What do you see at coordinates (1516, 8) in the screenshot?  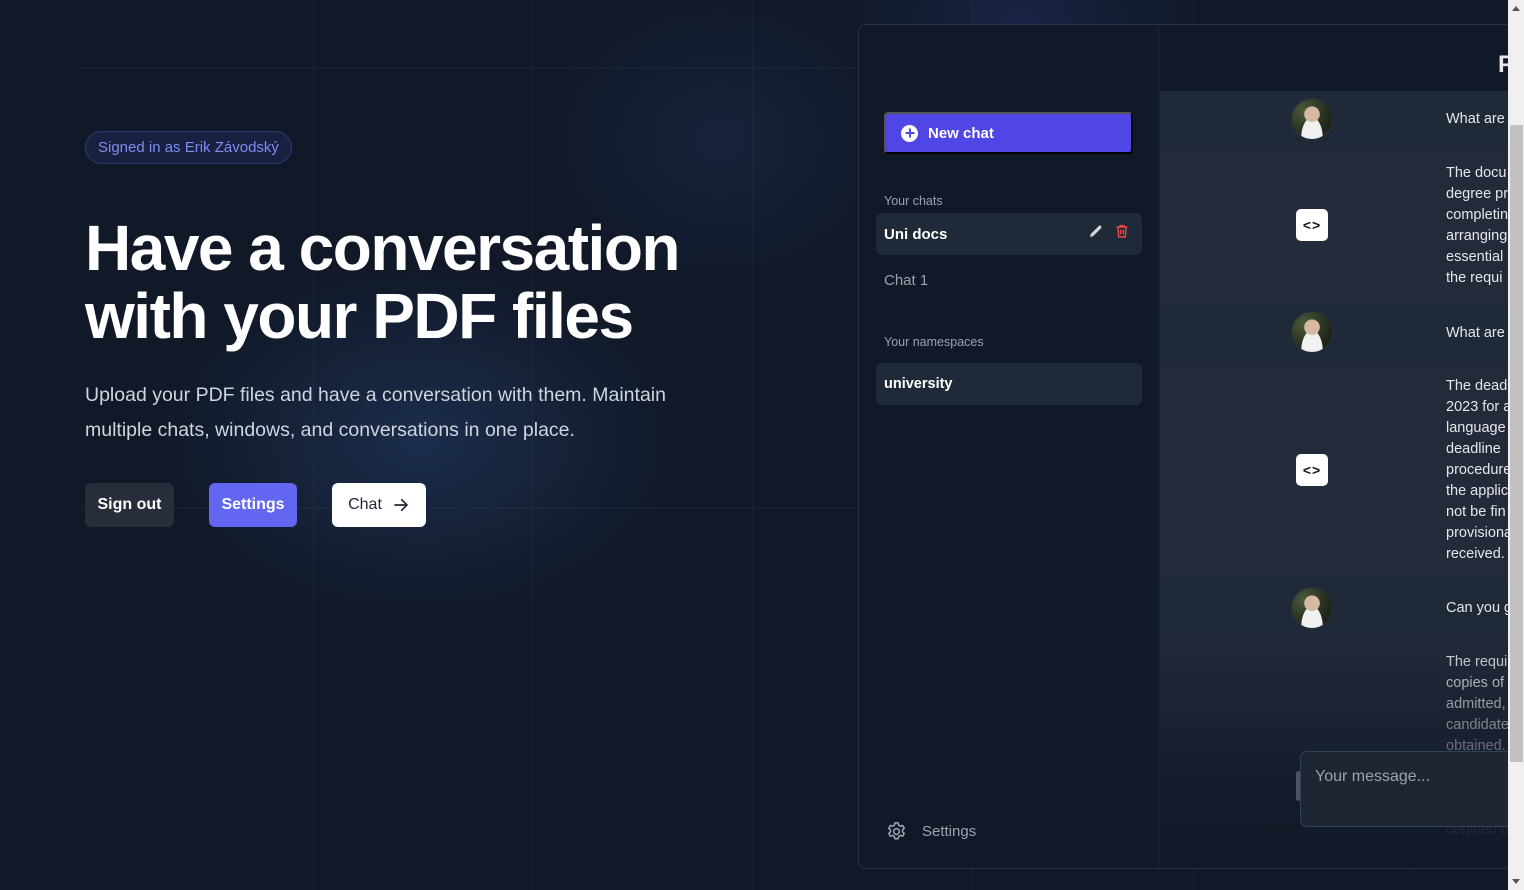 I see `scroll-up-arrow-icon` at bounding box center [1516, 8].